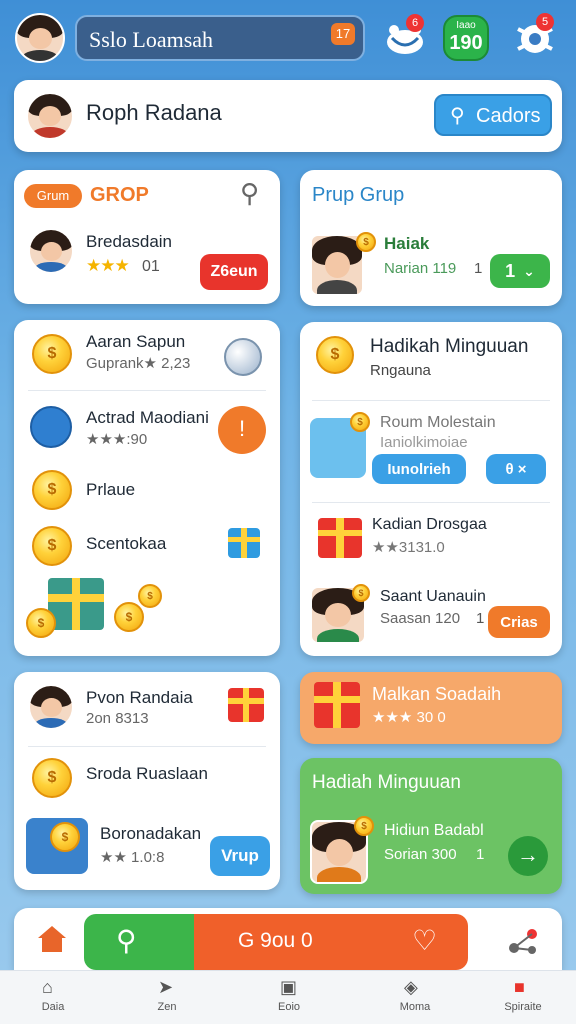  Describe the element at coordinates (420, 268) in the screenshot. I see `group-right-user-sub: Narian 119` at that location.